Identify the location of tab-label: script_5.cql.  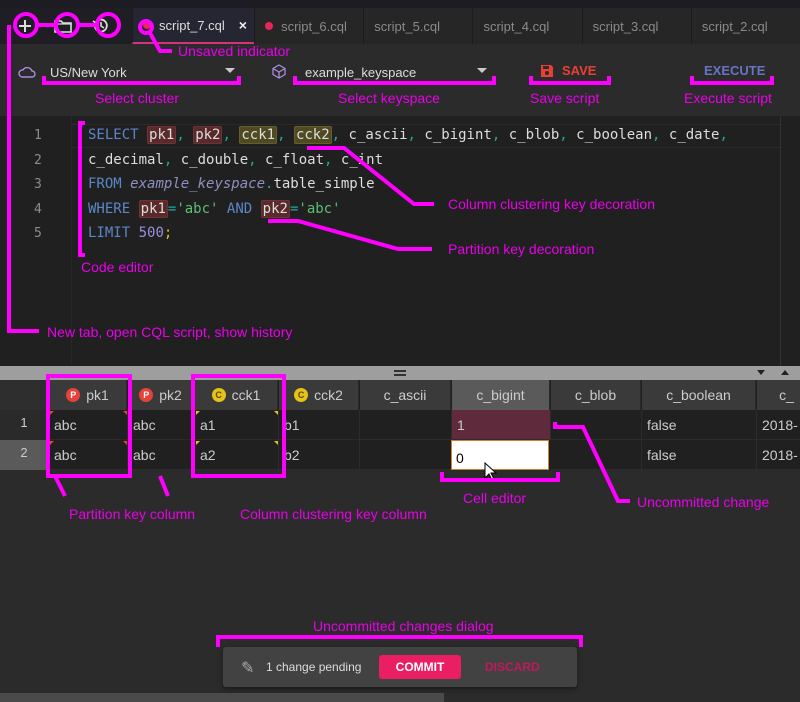
(407, 26).